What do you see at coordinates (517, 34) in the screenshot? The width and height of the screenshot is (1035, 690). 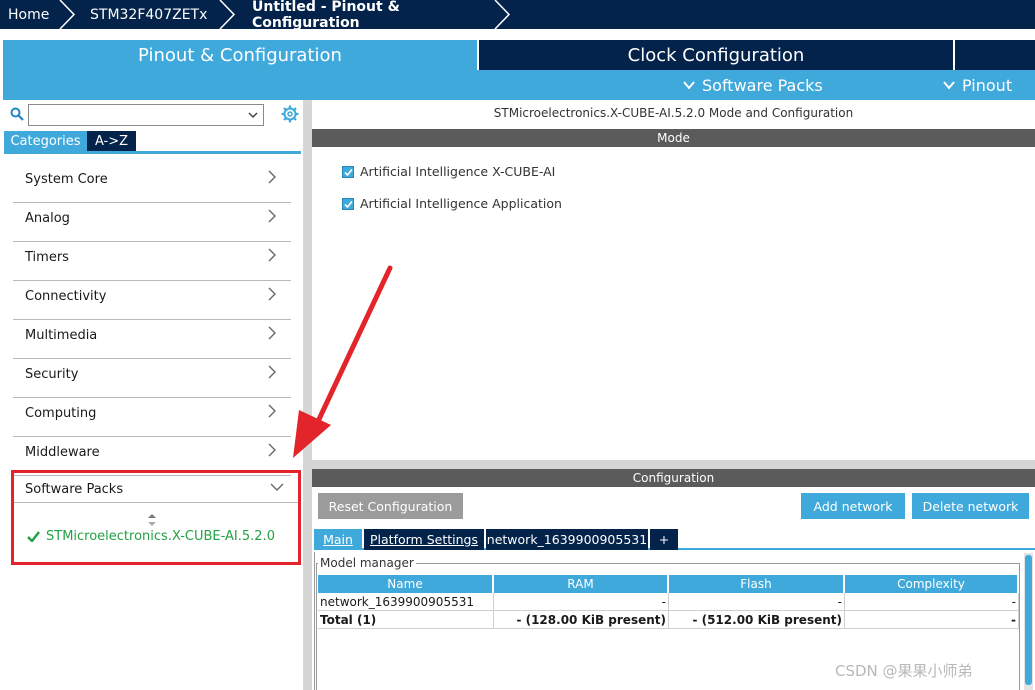 I see `header-gap` at bounding box center [517, 34].